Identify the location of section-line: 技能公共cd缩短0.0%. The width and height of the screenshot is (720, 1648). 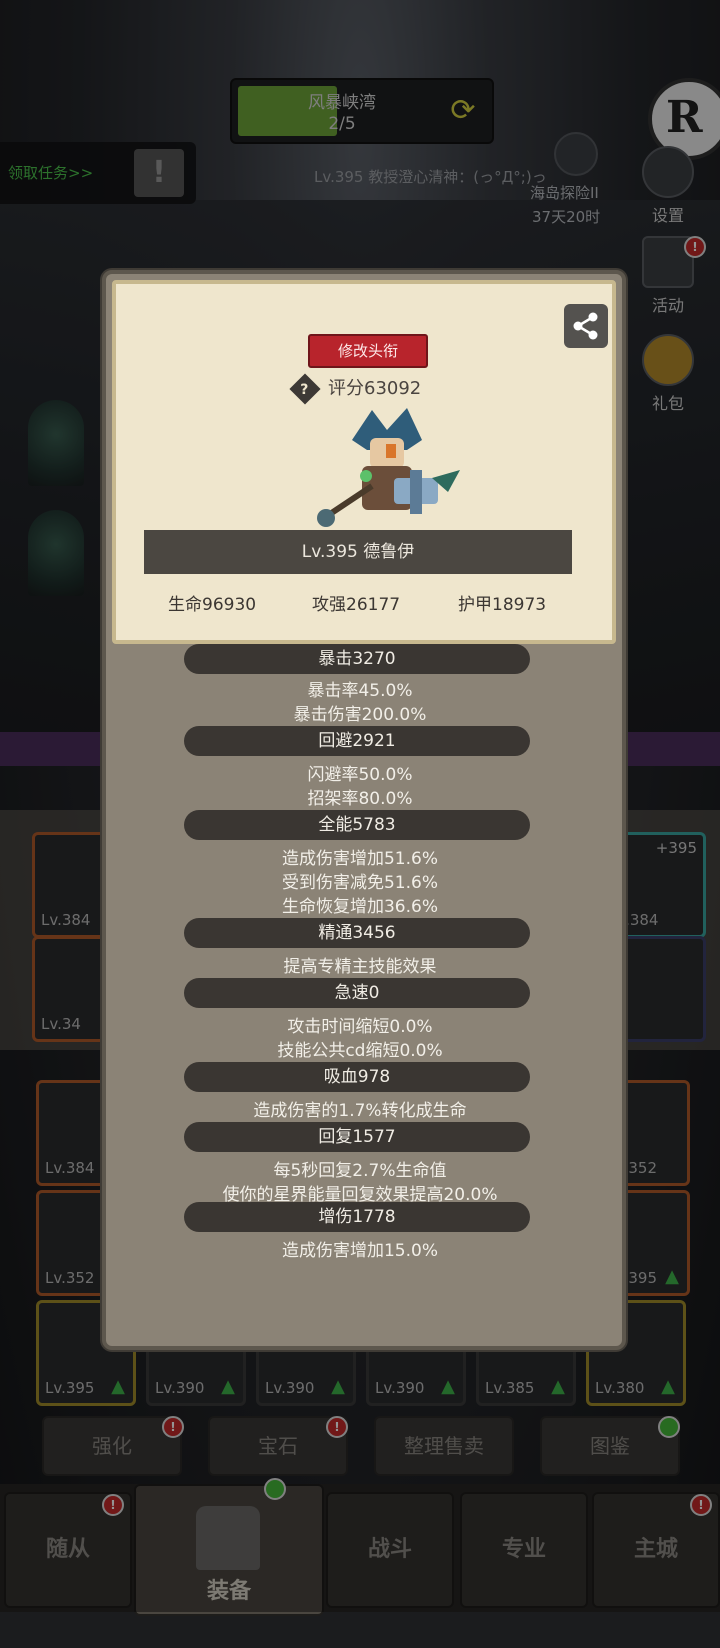
(360, 1051).